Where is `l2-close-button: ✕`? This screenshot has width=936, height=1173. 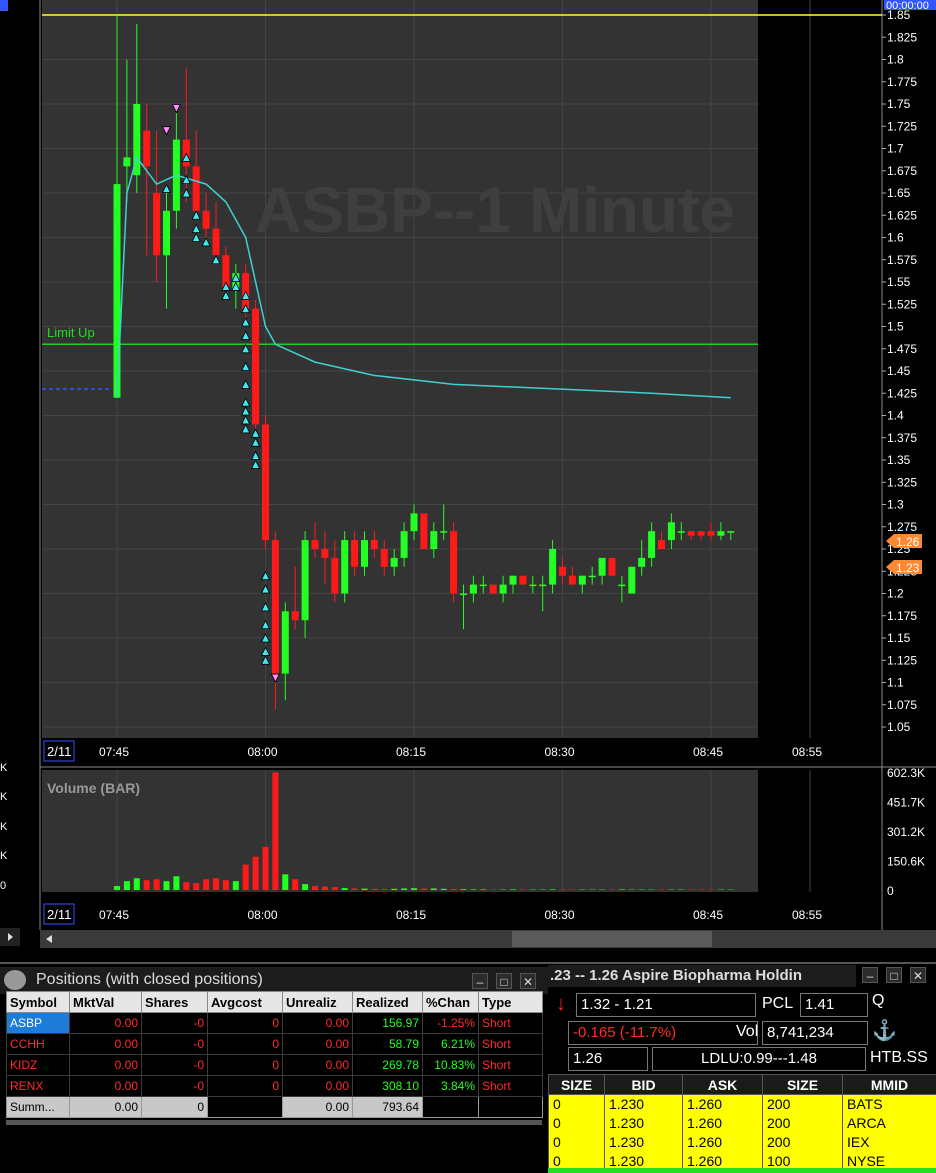
l2-close-button: ✕ is located at coordinates (918, 975).